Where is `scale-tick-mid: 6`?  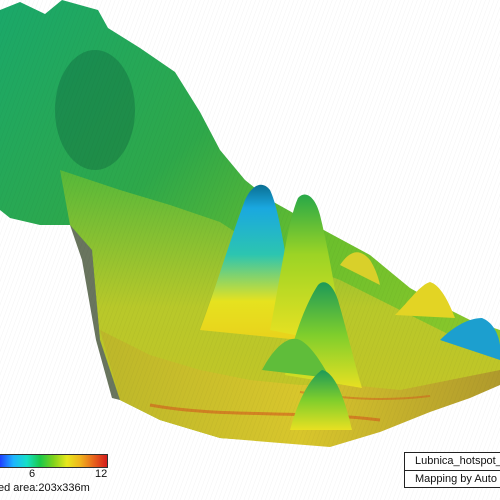
scale-tick-mid: 6 is located at coordinates (32, 474).